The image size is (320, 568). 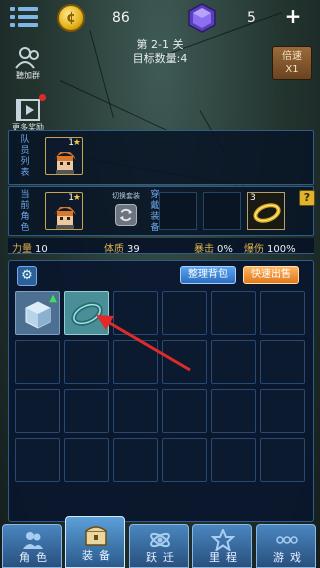 What do you see at coordinates (307, 198) in the screenshot?
I see `help-button: ?` at bounding box center [307, 198].